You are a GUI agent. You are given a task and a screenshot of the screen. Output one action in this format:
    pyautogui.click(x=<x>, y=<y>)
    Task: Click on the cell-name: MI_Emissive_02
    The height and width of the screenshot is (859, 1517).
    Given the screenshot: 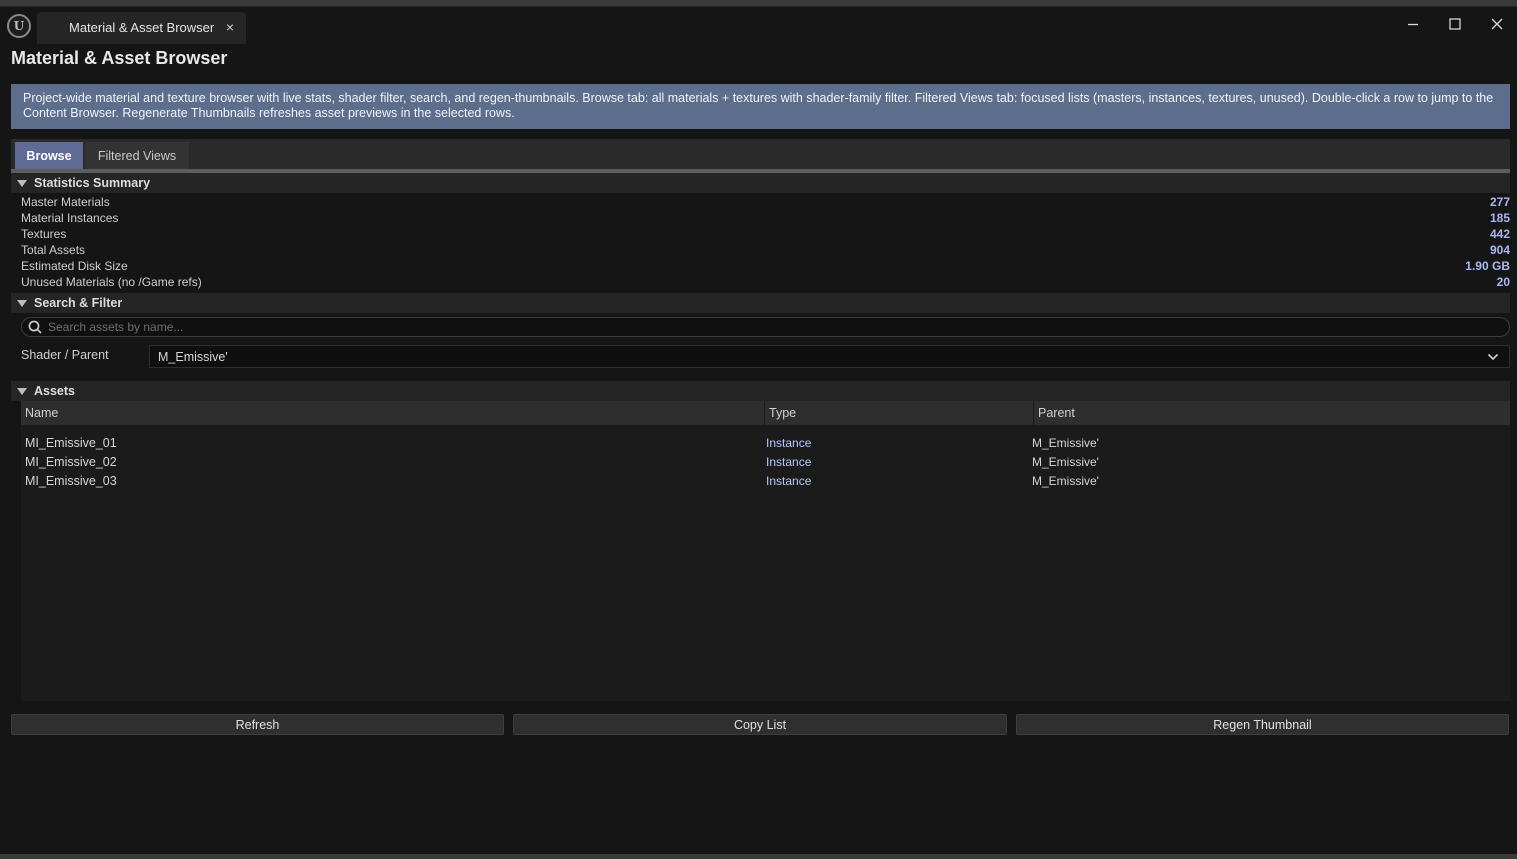 What is the action you would take?
    pyautogui.click(x=71, y=462)
    